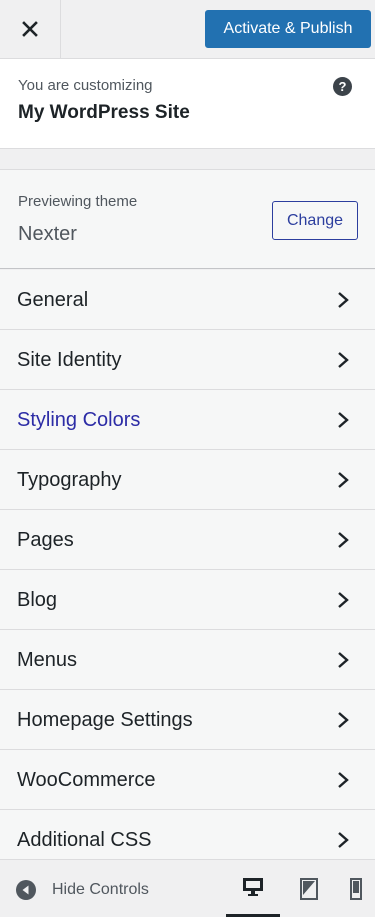 The width and height of the screenshot is (375, 917). I want to click on close-icon, so click(30, 29).